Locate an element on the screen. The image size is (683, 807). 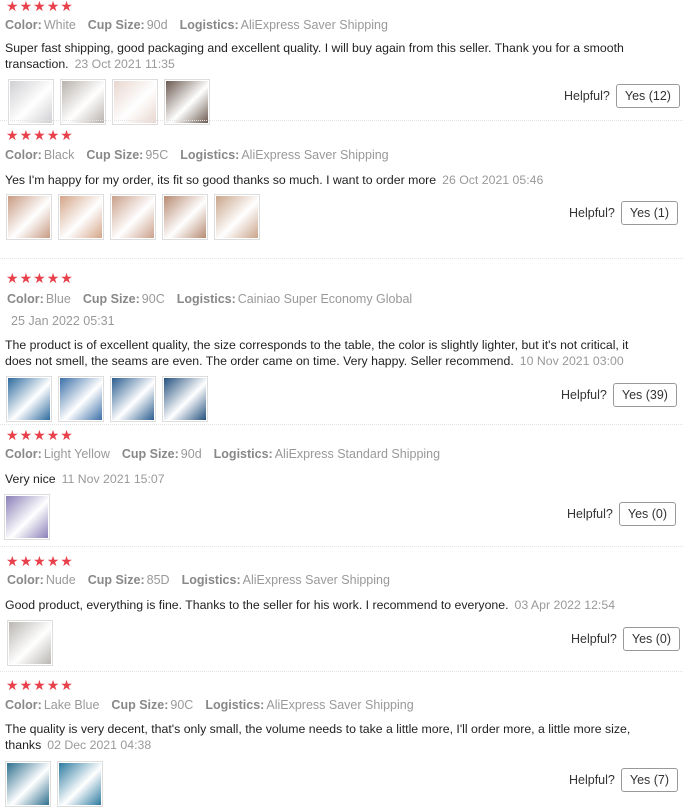
helpful-section: Helpful? Yes (7) is located at coordinates (624, 780).